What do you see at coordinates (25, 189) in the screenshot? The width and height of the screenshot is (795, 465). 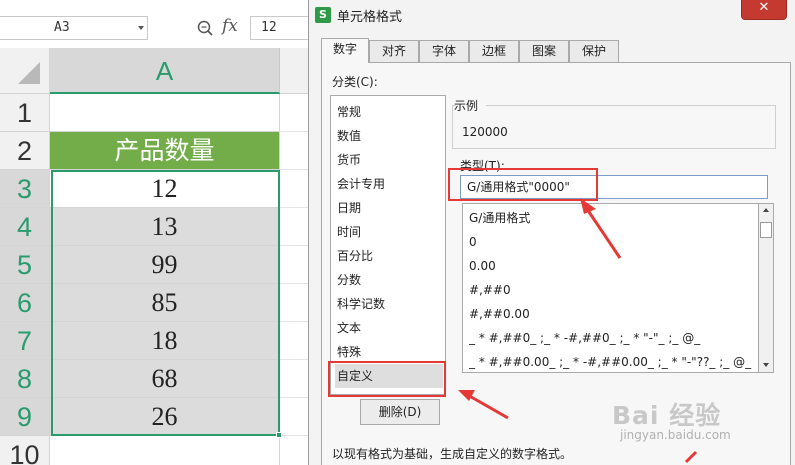 I see `row-header: 3` at bounding box center [25, 189].